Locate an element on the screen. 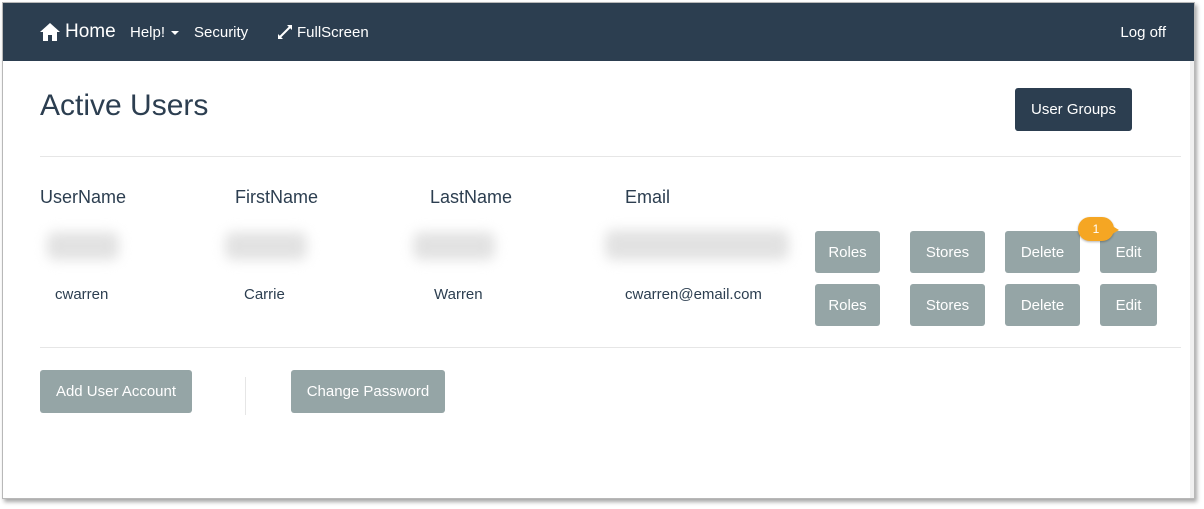 The width and height of the screenshot is (1204, 509). add-user-account-button: Add User Account is located at coordinates (116, 391).